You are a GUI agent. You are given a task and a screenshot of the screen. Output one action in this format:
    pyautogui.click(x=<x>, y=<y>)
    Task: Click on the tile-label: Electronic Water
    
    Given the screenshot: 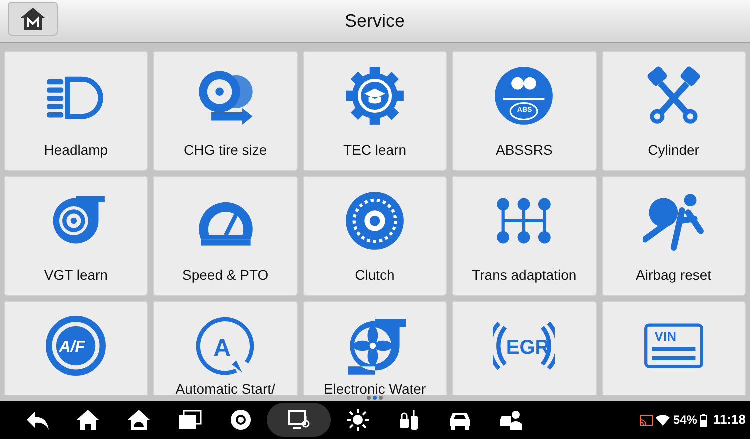 What is the action you would take?
    pyautogui.click(x=375, y=387)
    